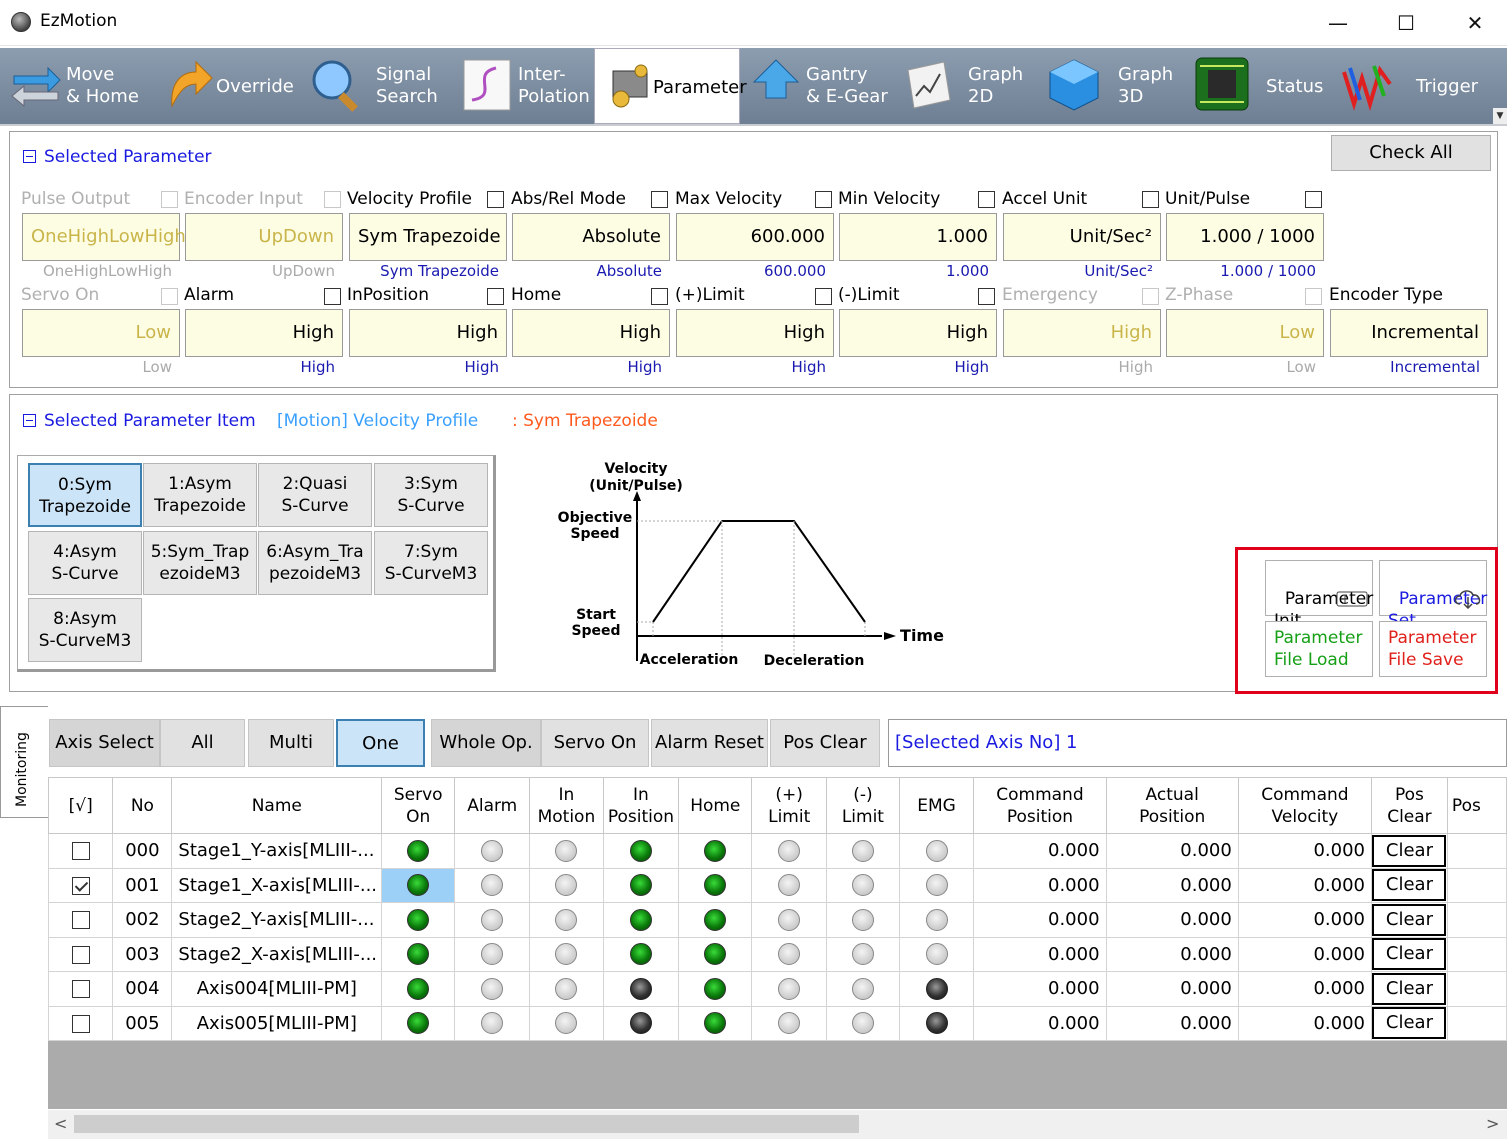 The image size is (1507, 1139). Describe the element at coordinates (777, 1023) in the screenshot. I see `table-row: 005 Axis005[MLIII-PM] 0.000 0.000 0.000 Clear` at that location.